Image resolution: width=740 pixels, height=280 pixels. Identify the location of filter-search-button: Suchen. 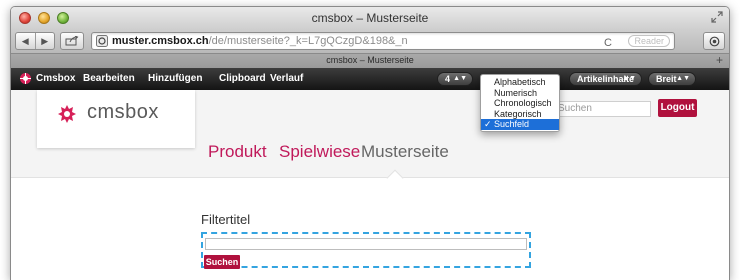
(222, 262).